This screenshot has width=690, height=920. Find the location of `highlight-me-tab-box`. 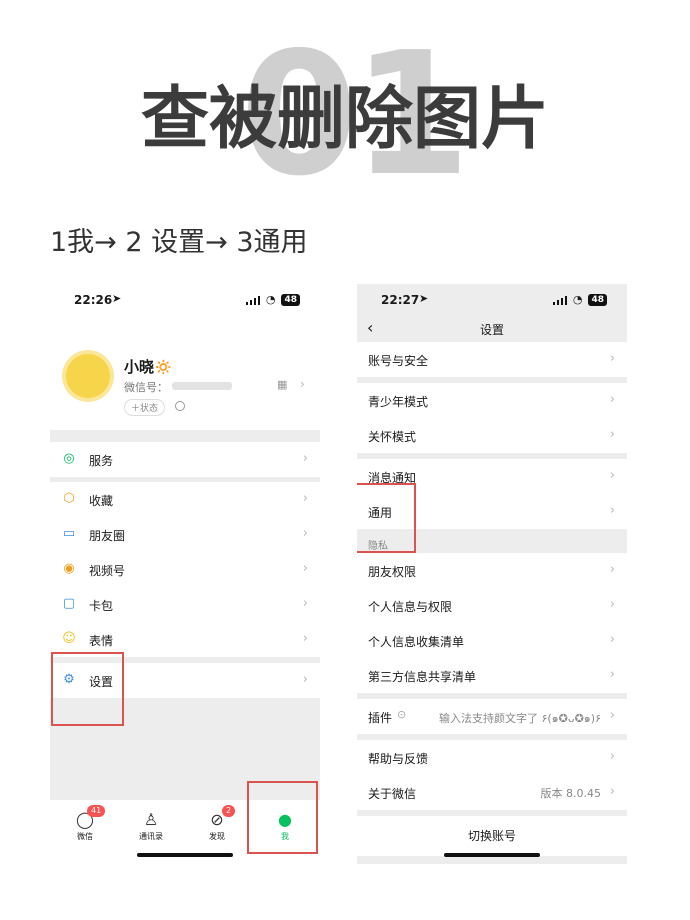

highlight-me-tab-box is located at coordinates (282, 817).